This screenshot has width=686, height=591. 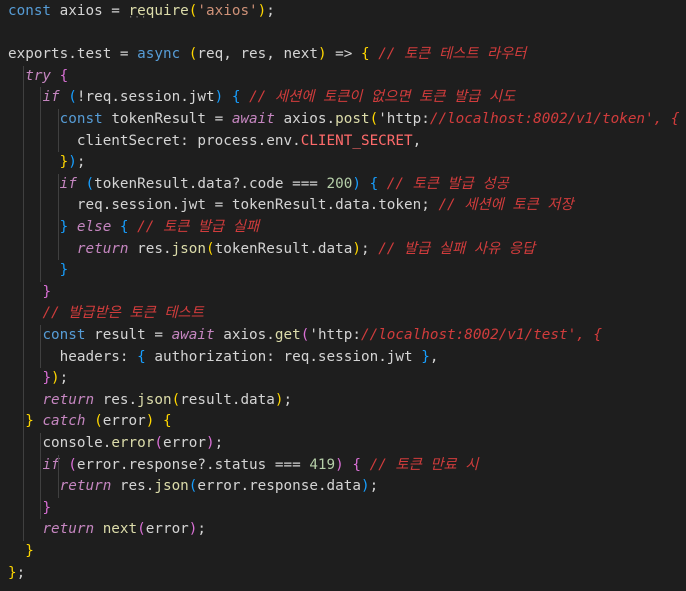 What do you see at coordinates (16, 574) in the screenshot?
I see `code-line: };` at bounding box center [16, 574].